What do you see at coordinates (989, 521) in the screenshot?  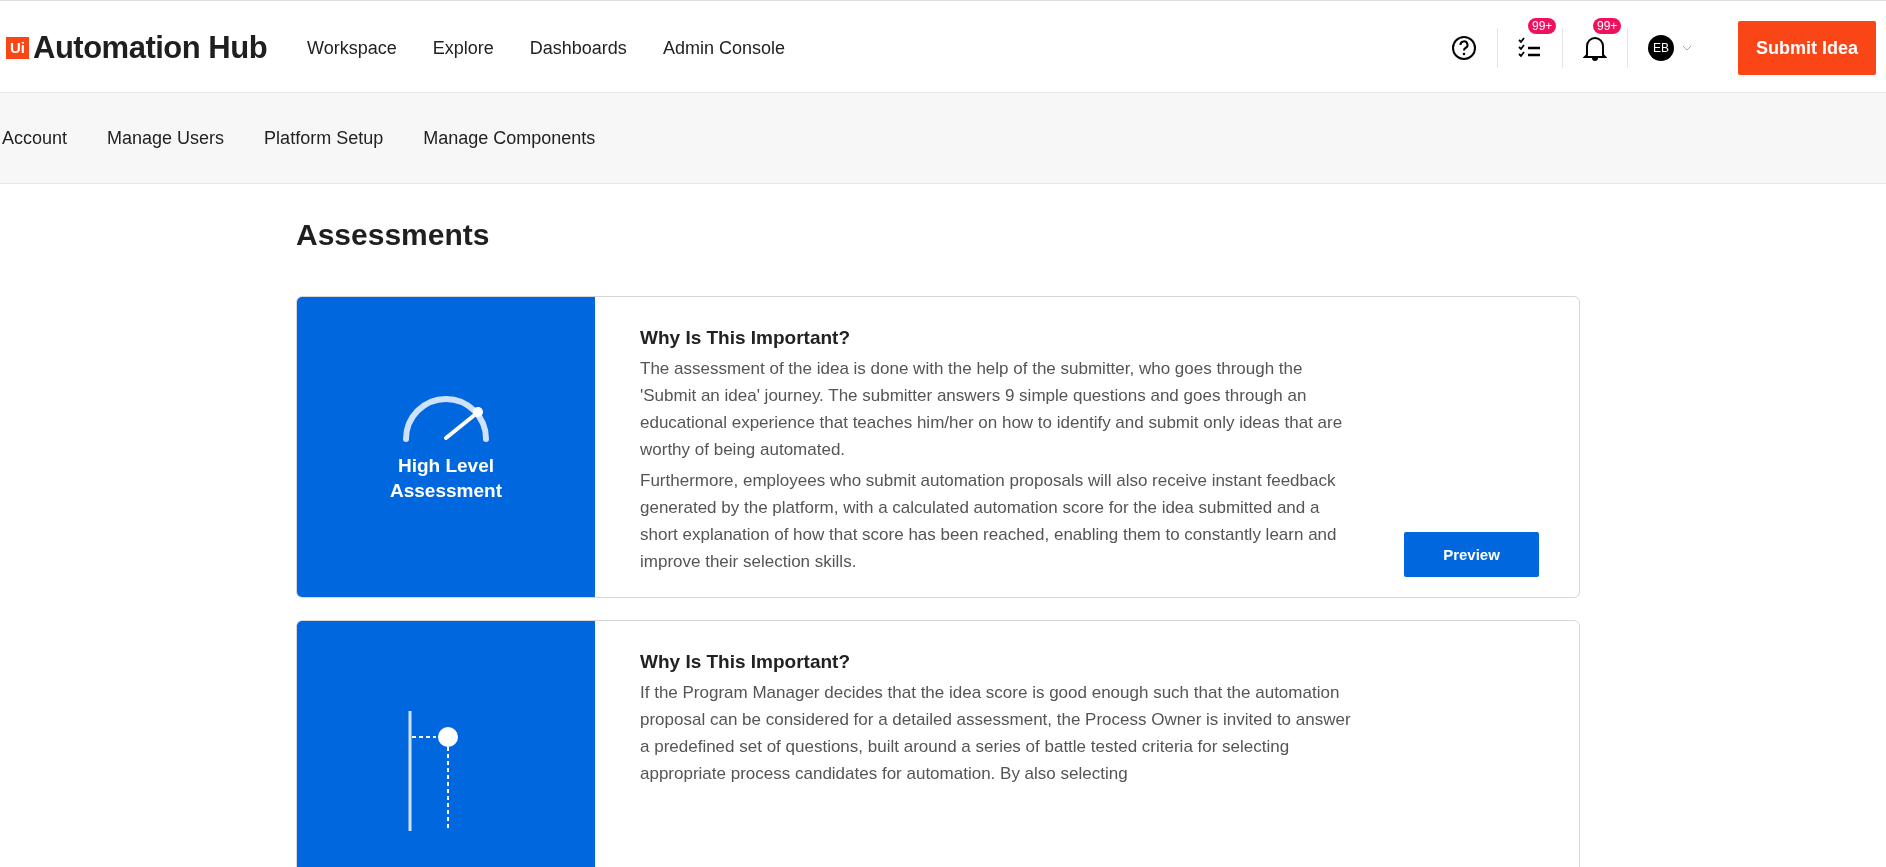 I see `card-paragraph: Furthermore, employees who submit automation proposals will also receive instant feedback generated by the platform, with a calculated automation score for the idea submitted and a short explanation of how that score has been reached, enabling them to constantly learn and improve their selection skills.` at bounding box center [989, 521].